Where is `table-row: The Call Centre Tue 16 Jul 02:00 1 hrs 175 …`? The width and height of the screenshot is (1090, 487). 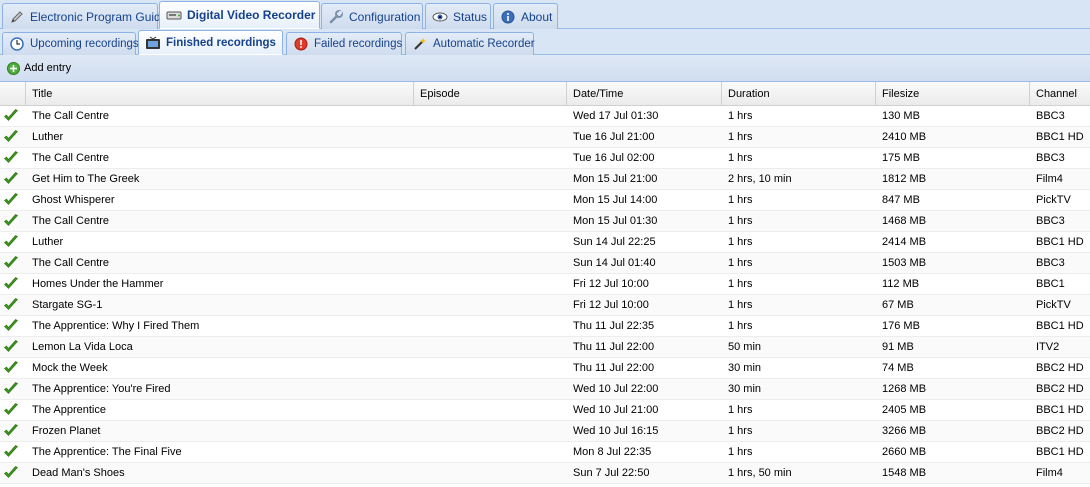
table-row: The Call Centre Tue 16 Jul 02:00 1 hrs 175 … is located at coordinates (545, 158).